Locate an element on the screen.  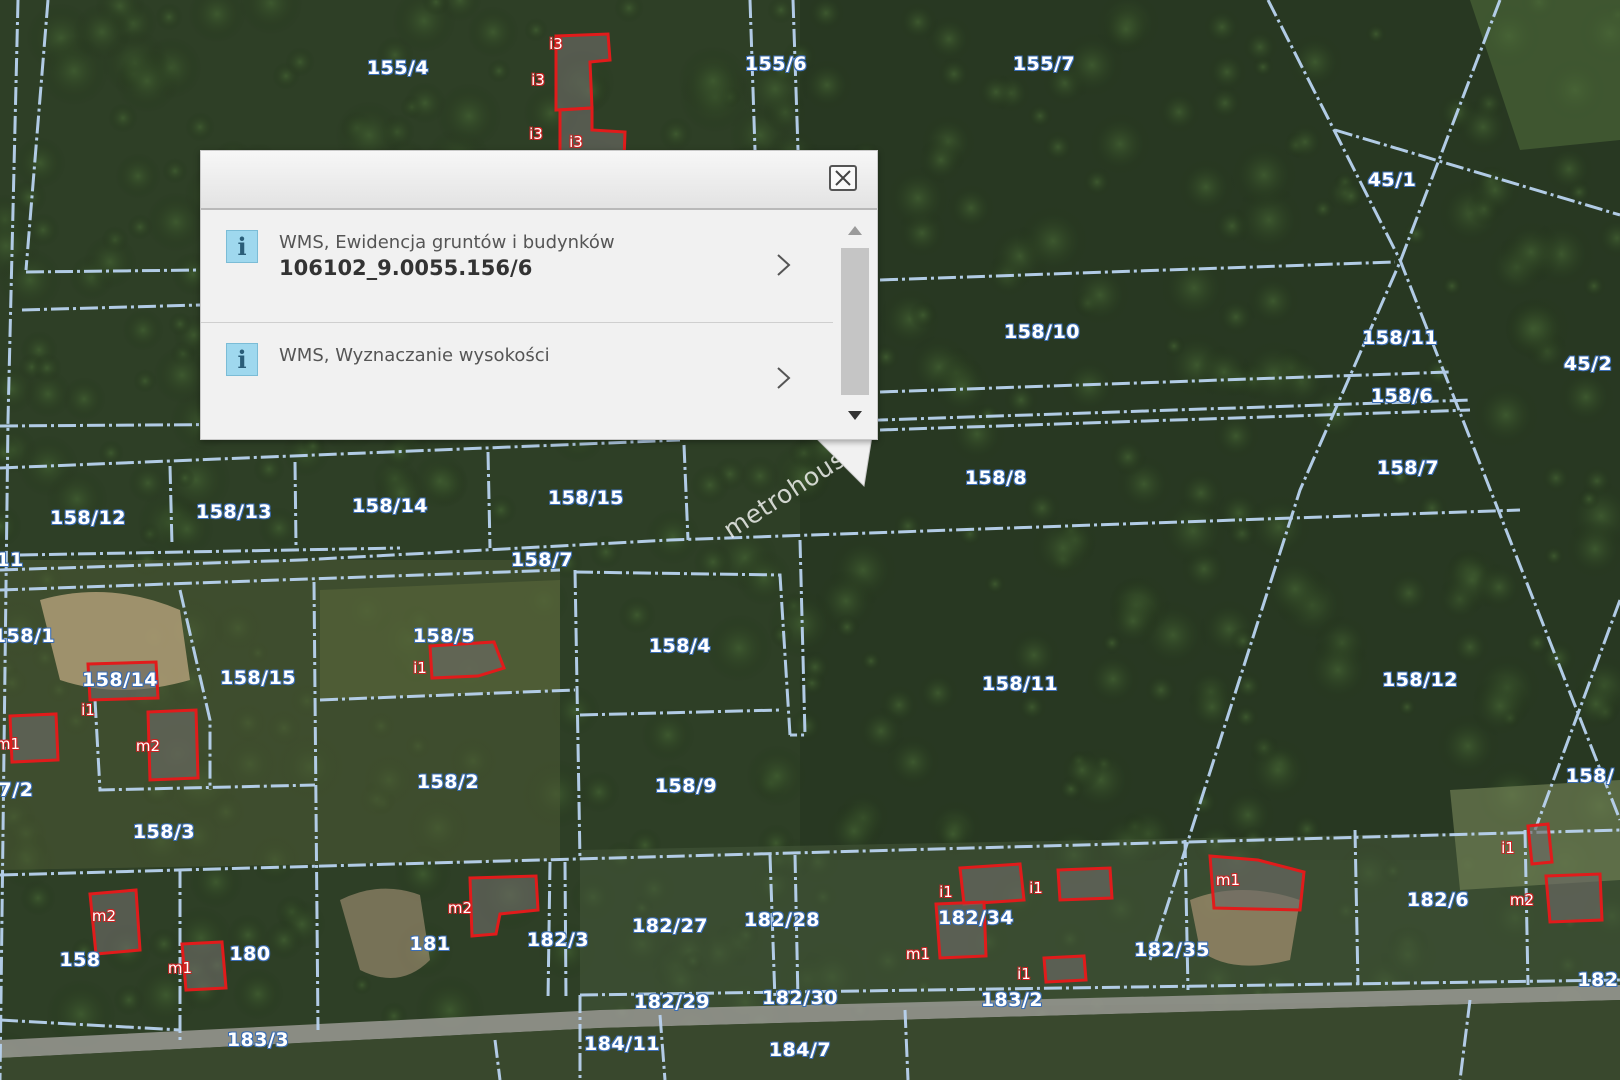
result-item-title: WMS, Wyznaczanie wysokości is located at coordinates (414, 355).